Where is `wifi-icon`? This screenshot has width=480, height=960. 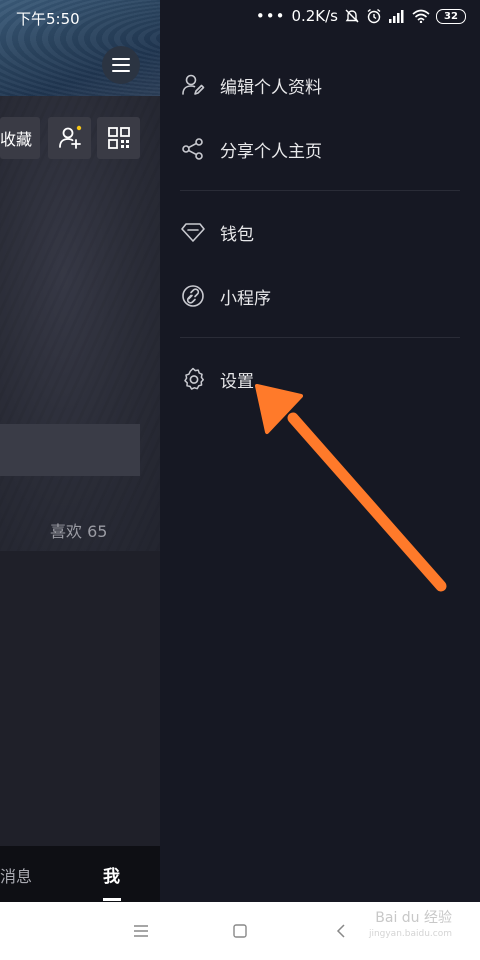 wifi-icon is located at coordinates (421, 16).